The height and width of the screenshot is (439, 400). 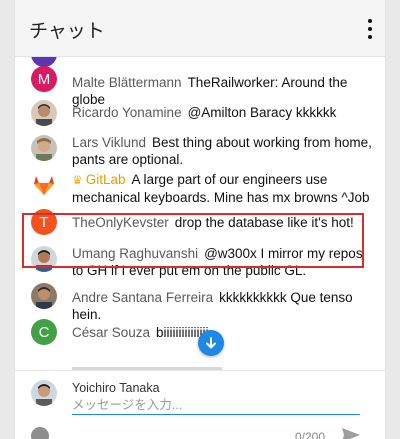 What do you see at coordinates (200, 28) in the screenshot?
I see `chat-header: チャット` at bounding box center [200, 28].